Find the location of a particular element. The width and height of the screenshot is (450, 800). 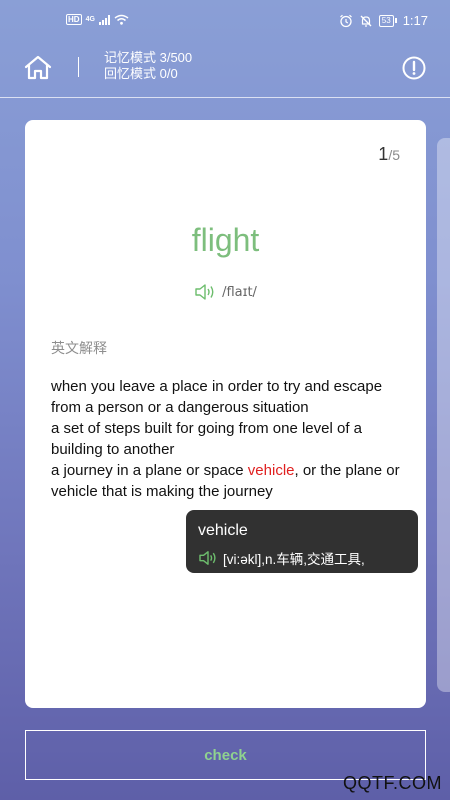

home-icon is located at coordinates (38, 67).